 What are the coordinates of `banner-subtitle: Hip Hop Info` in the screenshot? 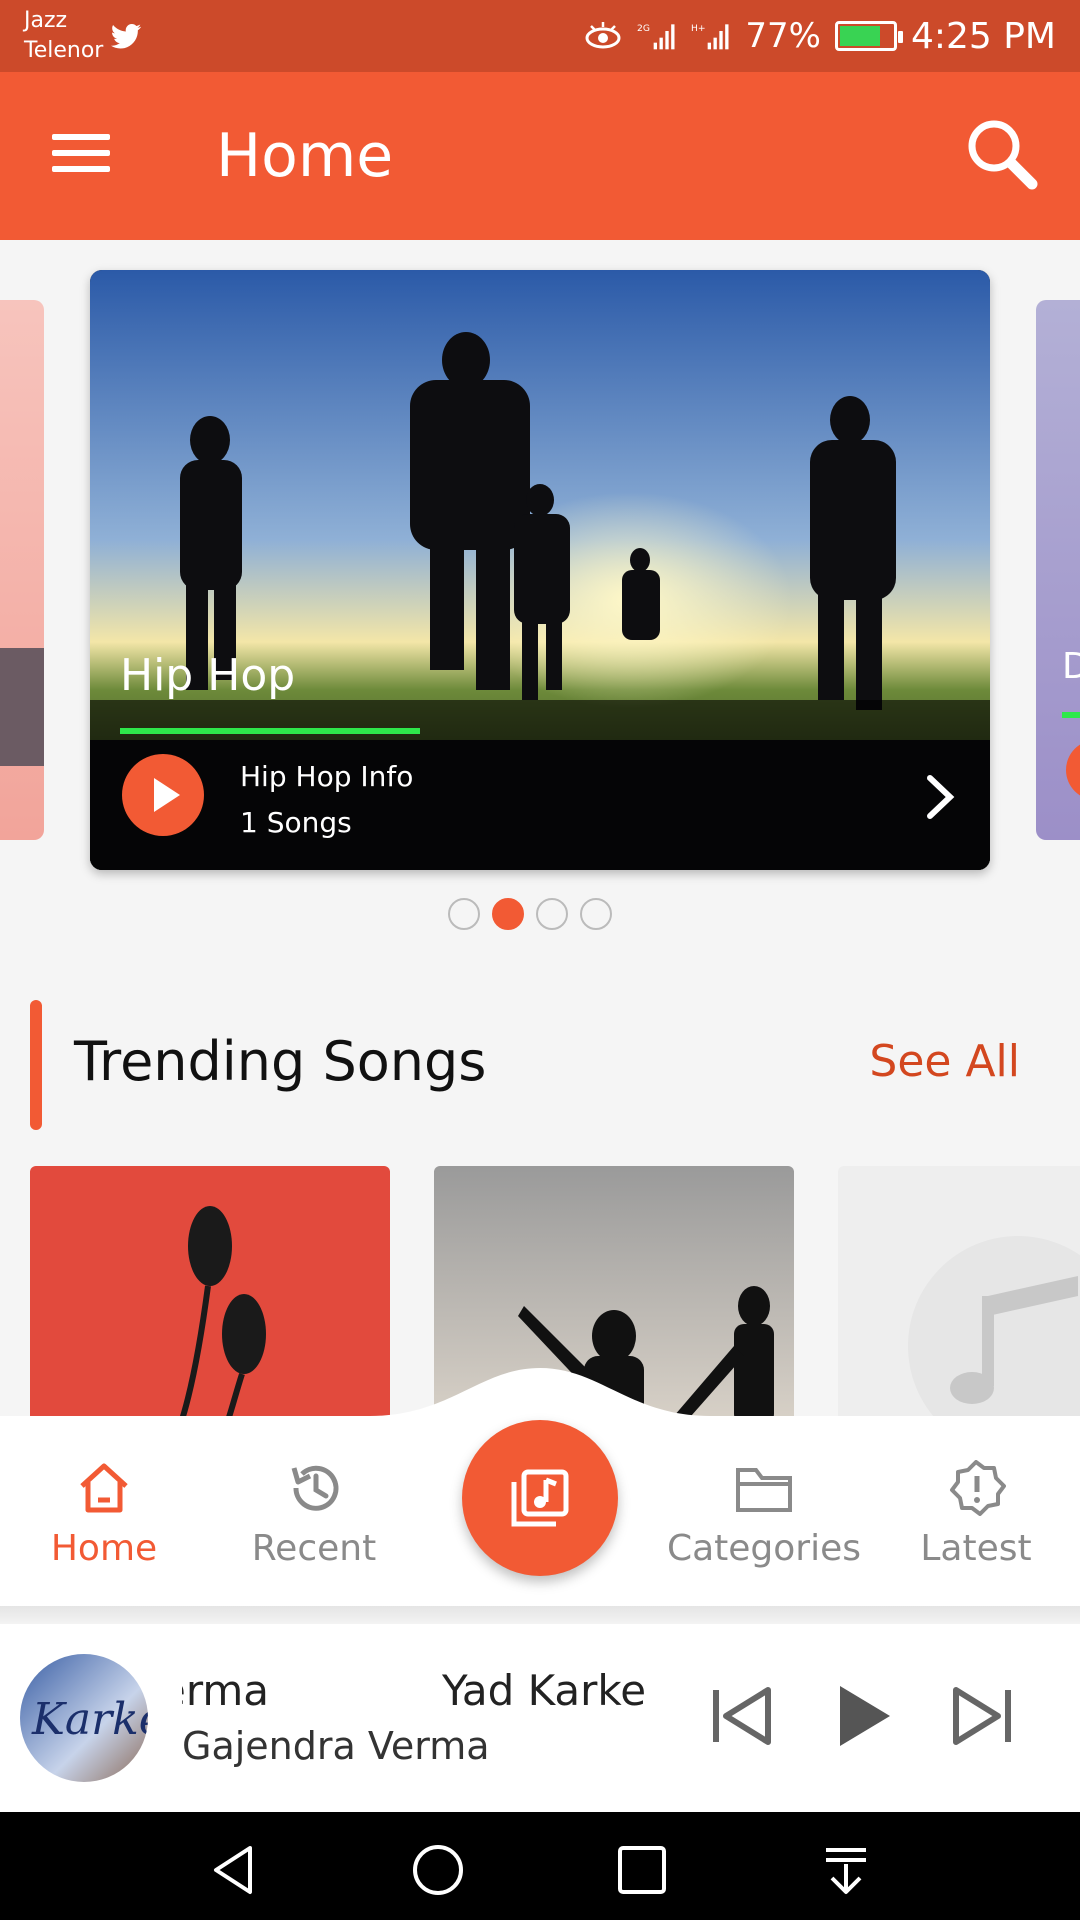 It's located at (327, 776).